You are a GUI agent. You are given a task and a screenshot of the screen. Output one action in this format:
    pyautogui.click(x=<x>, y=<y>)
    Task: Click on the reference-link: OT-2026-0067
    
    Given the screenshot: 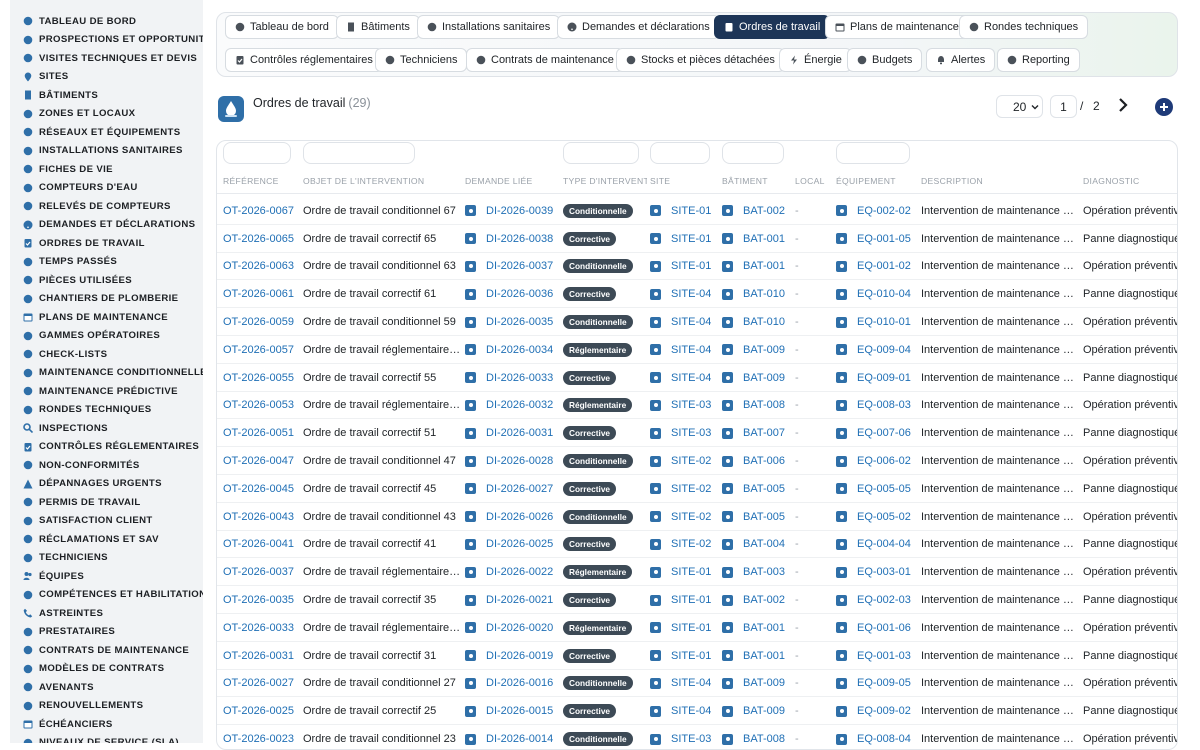 What is the action you would take?
    pyautogui.click(x=258, y=211)
    